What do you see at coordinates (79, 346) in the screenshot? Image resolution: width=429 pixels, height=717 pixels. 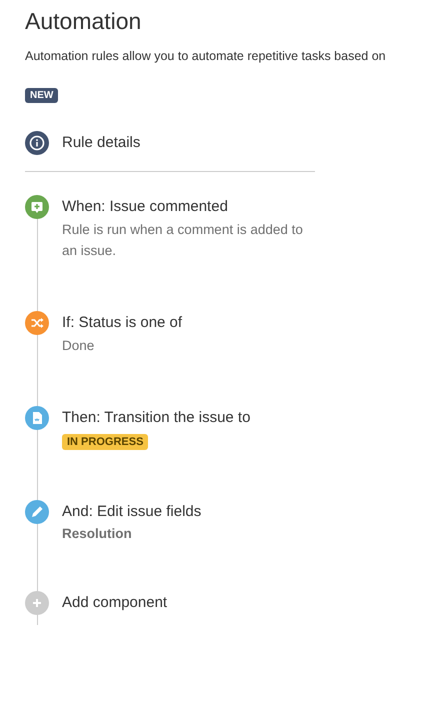 I see `step-description: Done` at bounding box center [79, 346].